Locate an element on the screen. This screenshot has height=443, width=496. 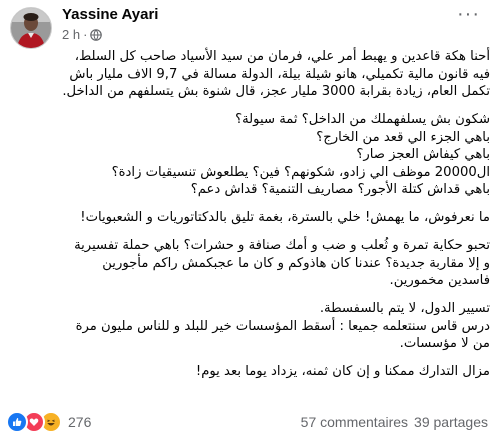
post-line: شكون بش يسلفهملك من الداخل؟ ثمة سيولة؟ is located at coordinates (362, 119).